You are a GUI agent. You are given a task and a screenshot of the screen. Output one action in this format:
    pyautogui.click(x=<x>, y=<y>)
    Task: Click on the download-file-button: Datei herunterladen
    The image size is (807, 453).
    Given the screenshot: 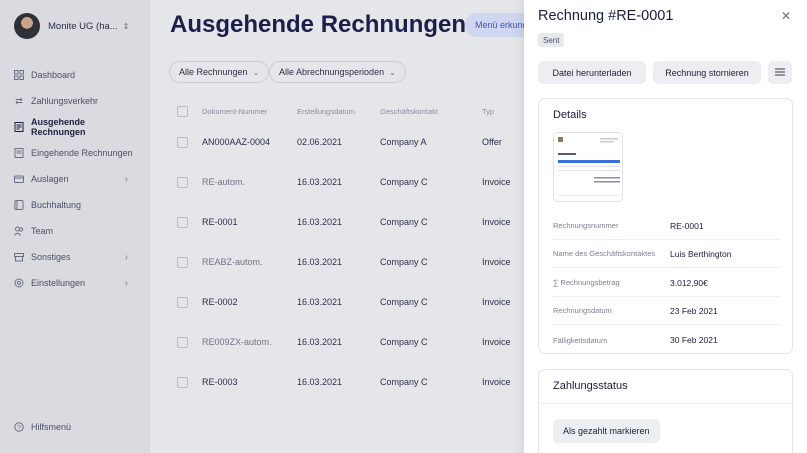 What is the action you would take?
    pyautogui.click(x=592, y=72)
    